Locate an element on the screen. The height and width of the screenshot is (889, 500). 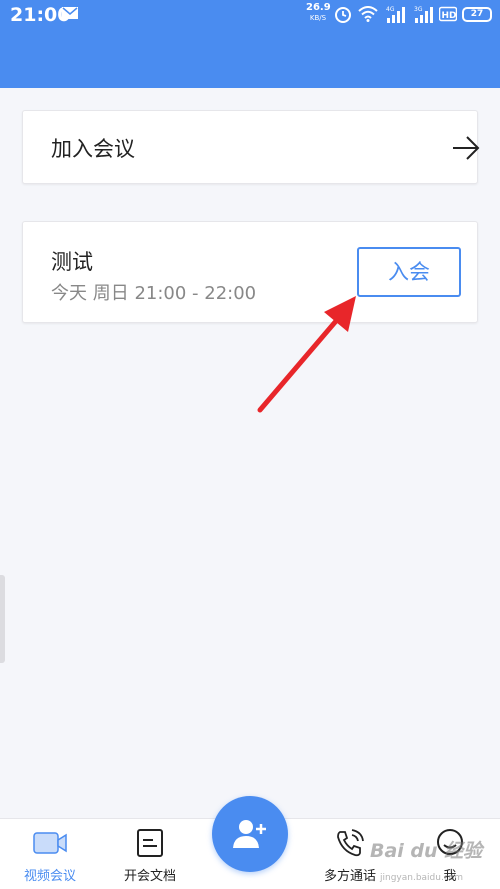
hd-voice-icon: HD is located at coordinates (448, 14).